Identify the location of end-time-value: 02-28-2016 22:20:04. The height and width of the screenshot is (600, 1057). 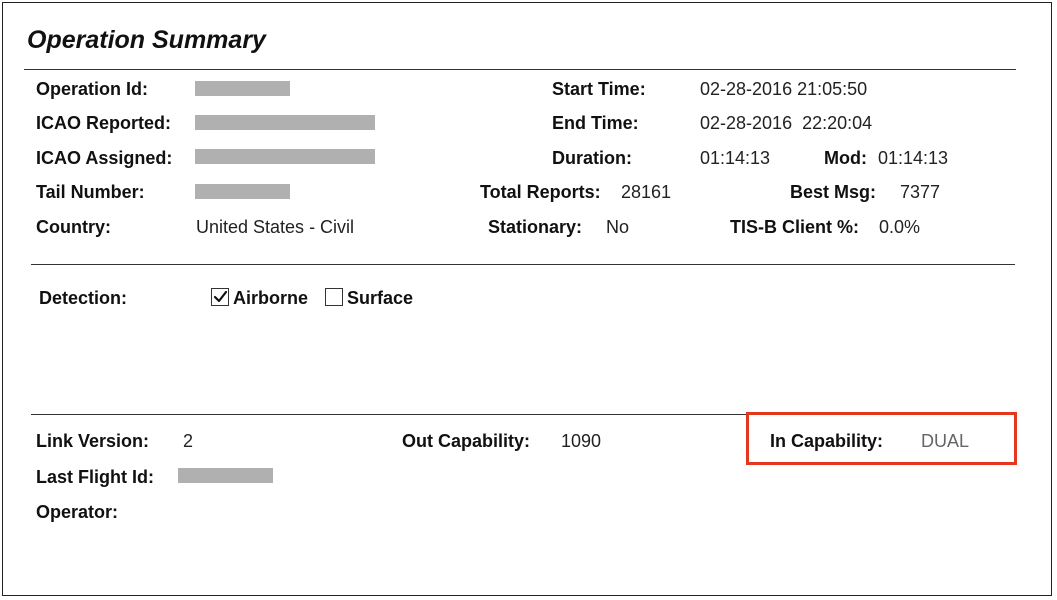
(786, 123).